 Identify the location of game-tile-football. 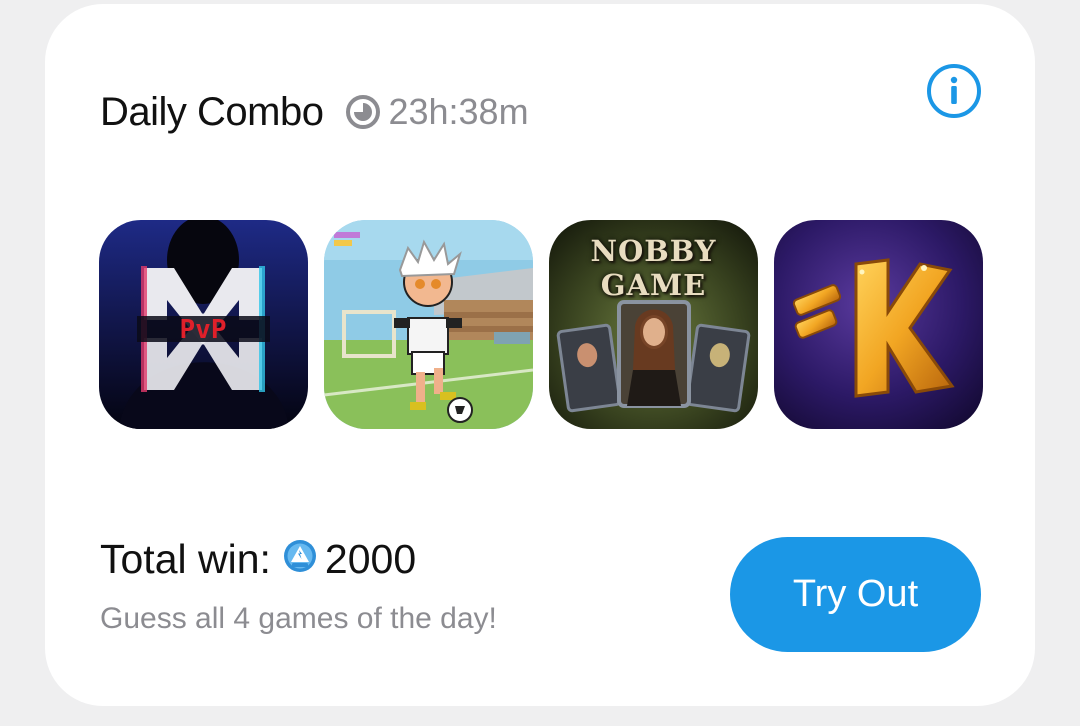
(428, 324).